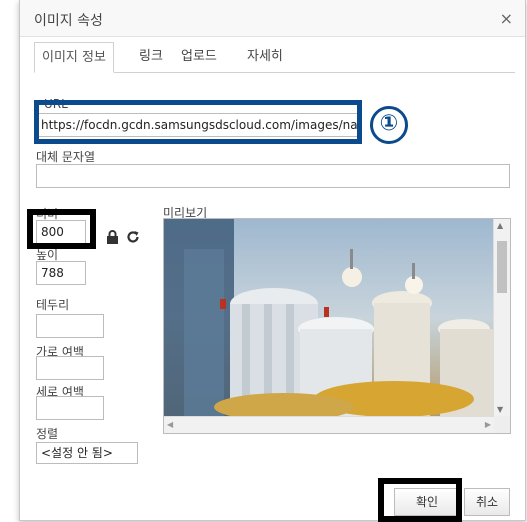 The height and width of the screenshot is (522, 527). Describe the element at coordinates (273, 176) in the screenshot. I see `alt-text-input` at that location.